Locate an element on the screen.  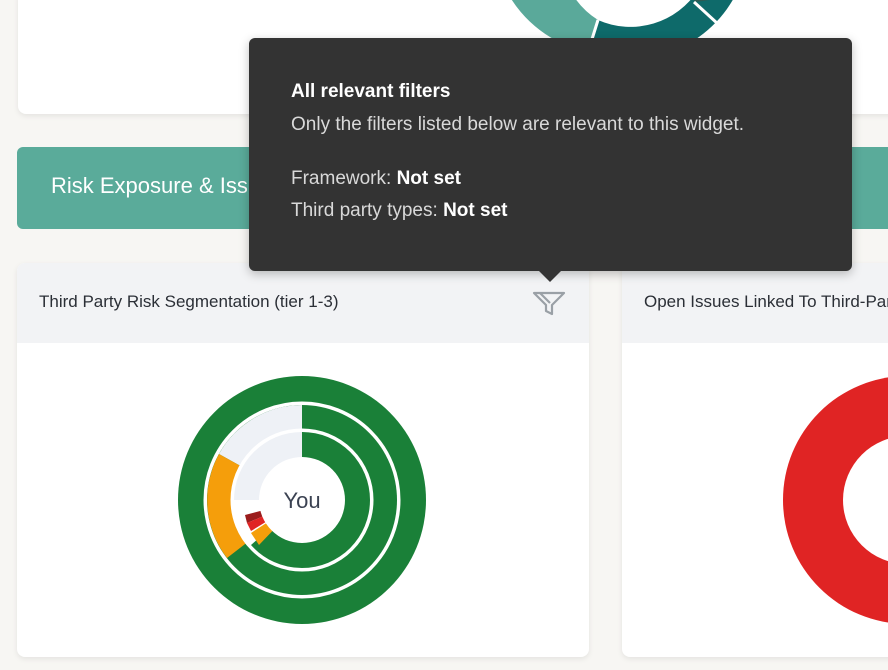
widget-header: Third Party Risk Segmentation (tier 1-3) is located at coordinates (303, 303).